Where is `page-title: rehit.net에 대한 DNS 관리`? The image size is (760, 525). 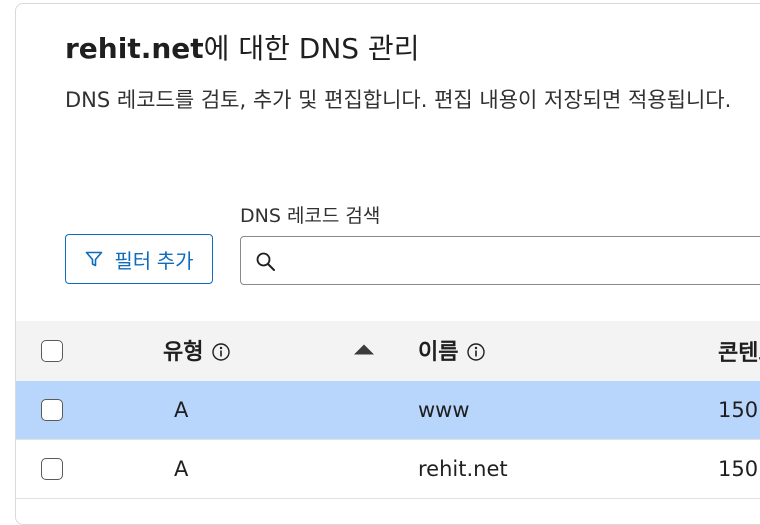
page-title: rehit.net에 대한 DNS 관리 is located at coordinates (242, 49).